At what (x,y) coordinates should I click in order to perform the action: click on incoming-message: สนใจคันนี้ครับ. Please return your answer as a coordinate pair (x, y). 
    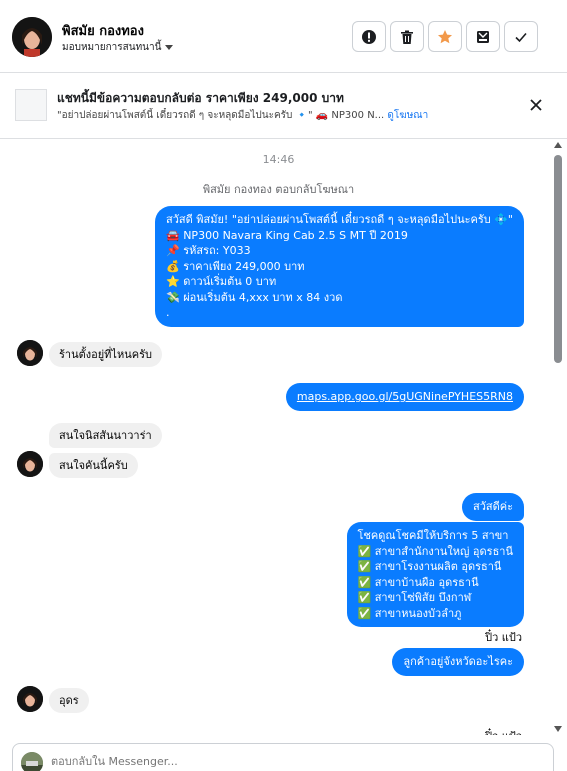
    Looking at the image, I should click on (93, 465).